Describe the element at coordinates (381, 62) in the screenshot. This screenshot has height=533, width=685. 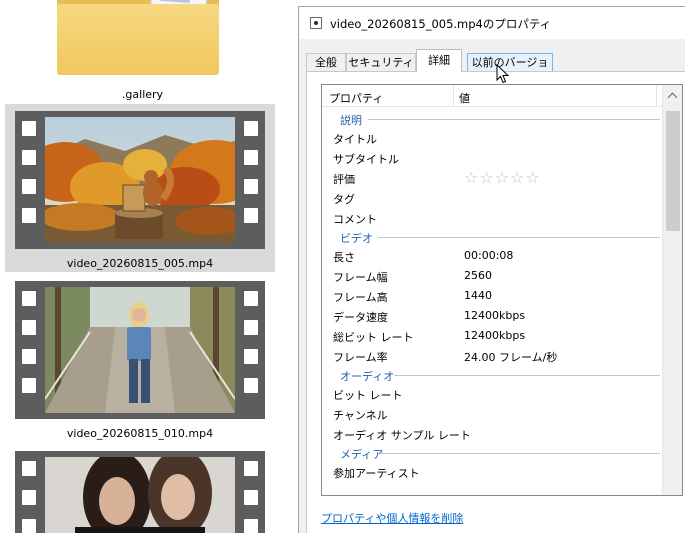
I see `tab-security: セキュリティ` at that location.